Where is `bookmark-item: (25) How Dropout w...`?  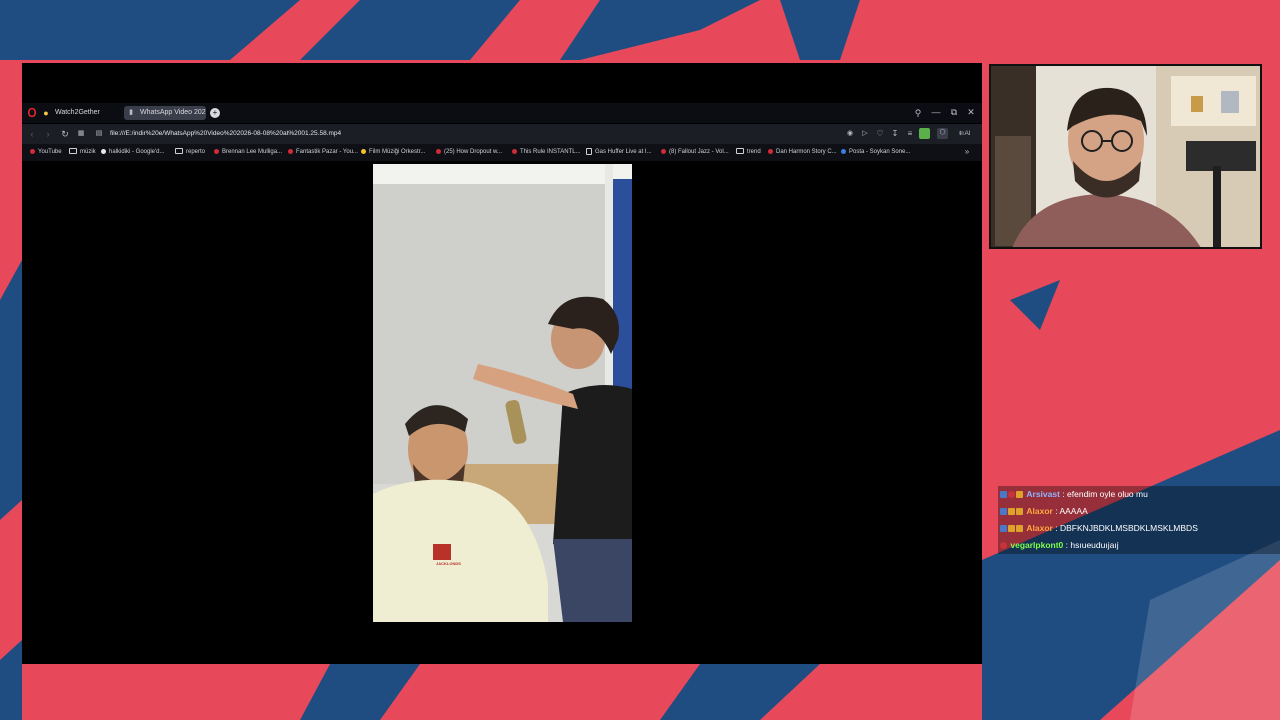 bookmark-item: (25) How Dropout w... is located at coordinates (469, 152).